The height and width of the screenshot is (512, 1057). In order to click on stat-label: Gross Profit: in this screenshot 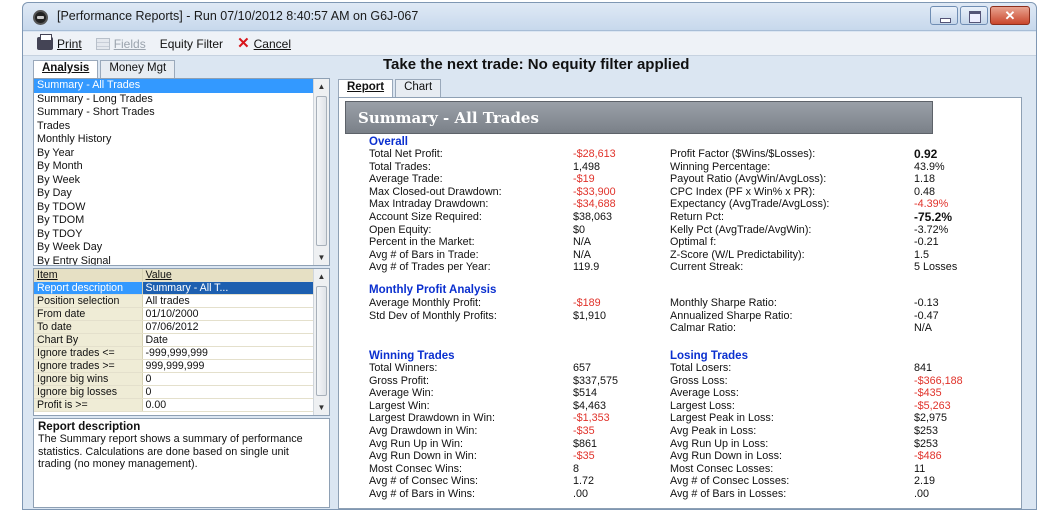, I will do `click(399, 380)`.